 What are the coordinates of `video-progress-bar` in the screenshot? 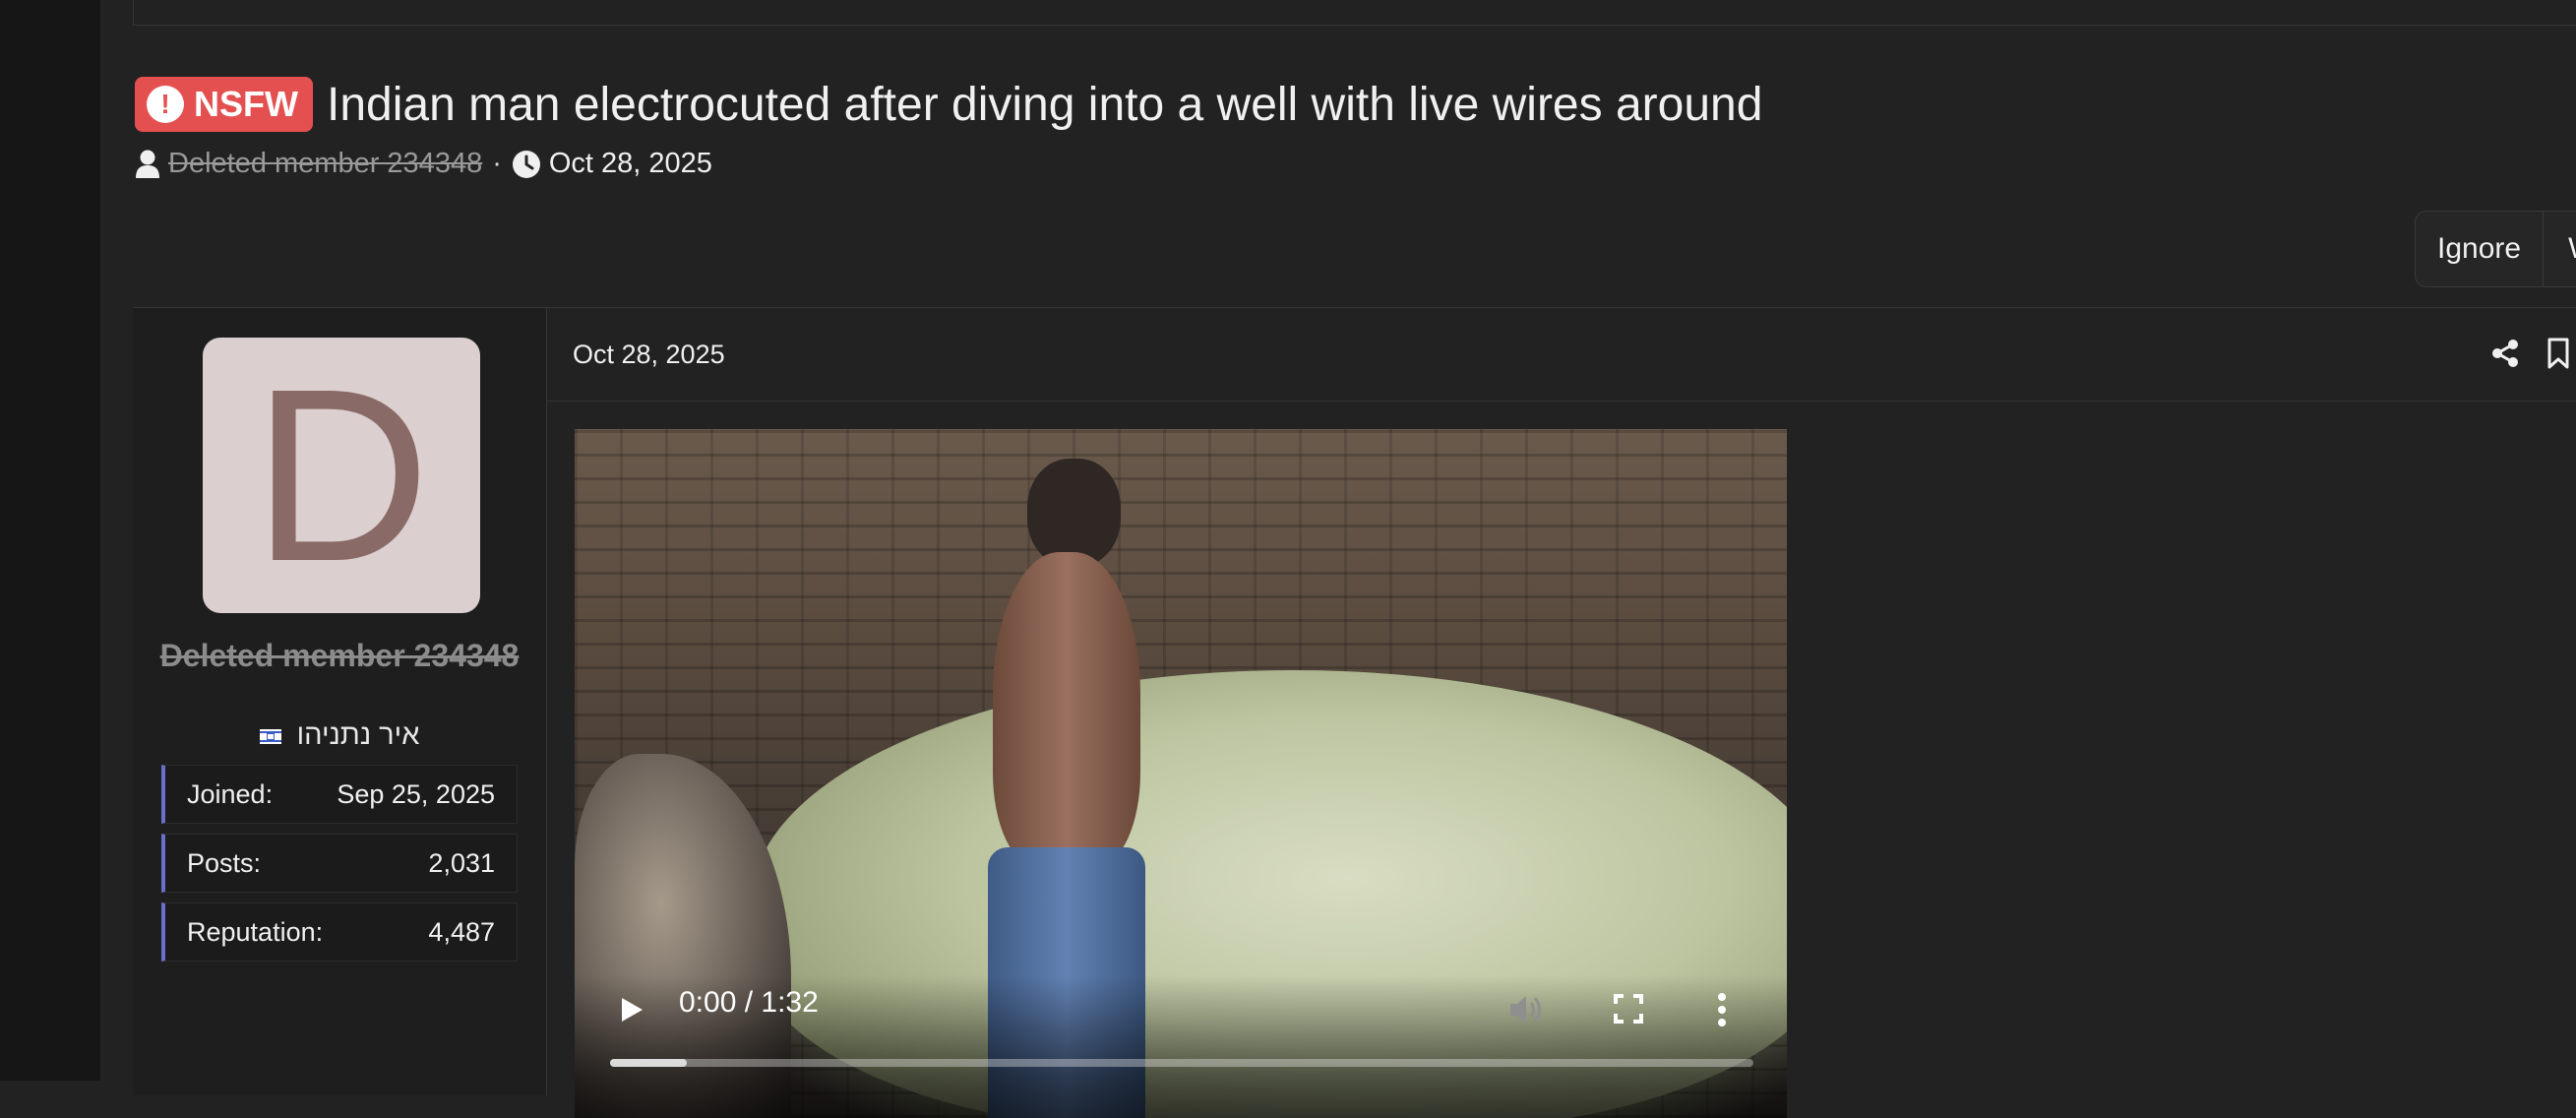 It's located at (1181, 1063).